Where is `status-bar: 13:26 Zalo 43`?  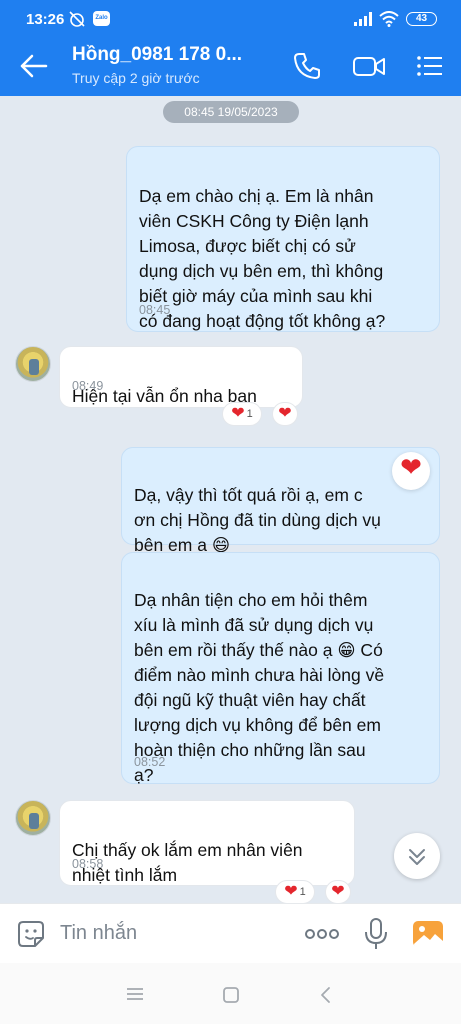
status-bar: 13:26 Zalo 43 is located at coordinates (230, 18).